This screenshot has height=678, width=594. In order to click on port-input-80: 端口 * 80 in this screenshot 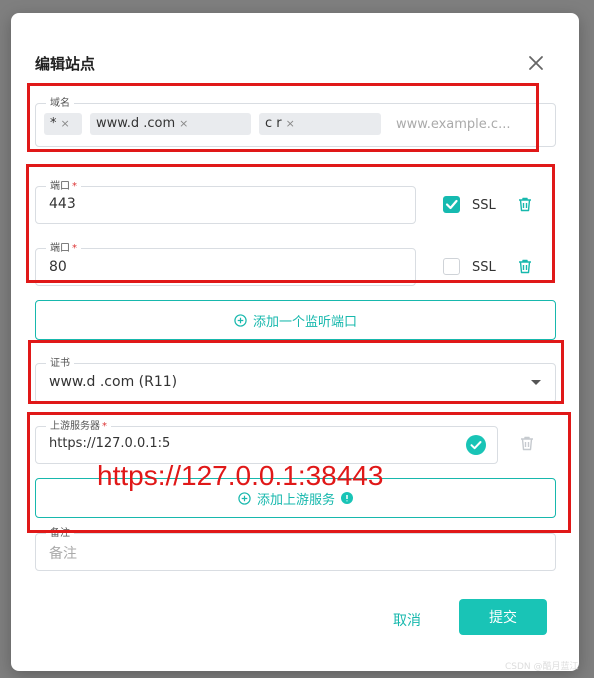, I will do `click(225, 264)`.